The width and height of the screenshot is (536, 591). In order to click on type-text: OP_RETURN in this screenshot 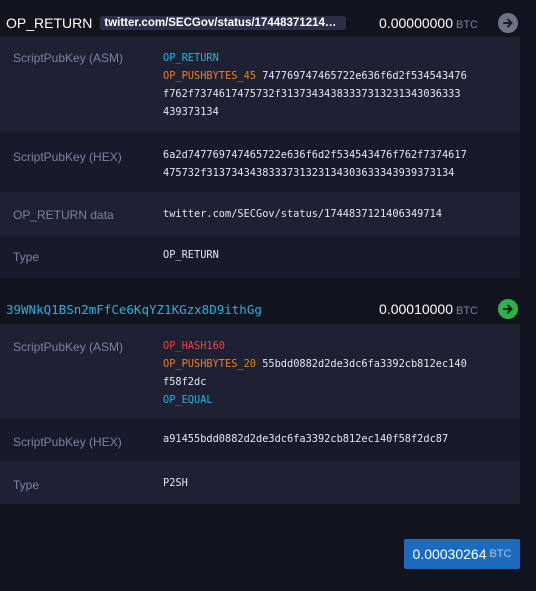, I will do `click(191, 255)`.